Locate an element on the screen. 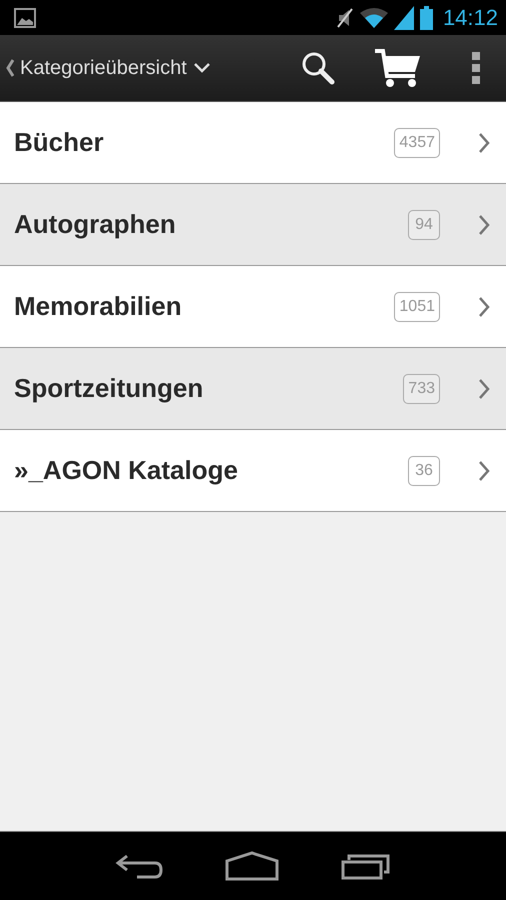 The height and width of the screenshot is (900, 506). category-name: »_AGON Kataloge is located at coordinates (126, 470).